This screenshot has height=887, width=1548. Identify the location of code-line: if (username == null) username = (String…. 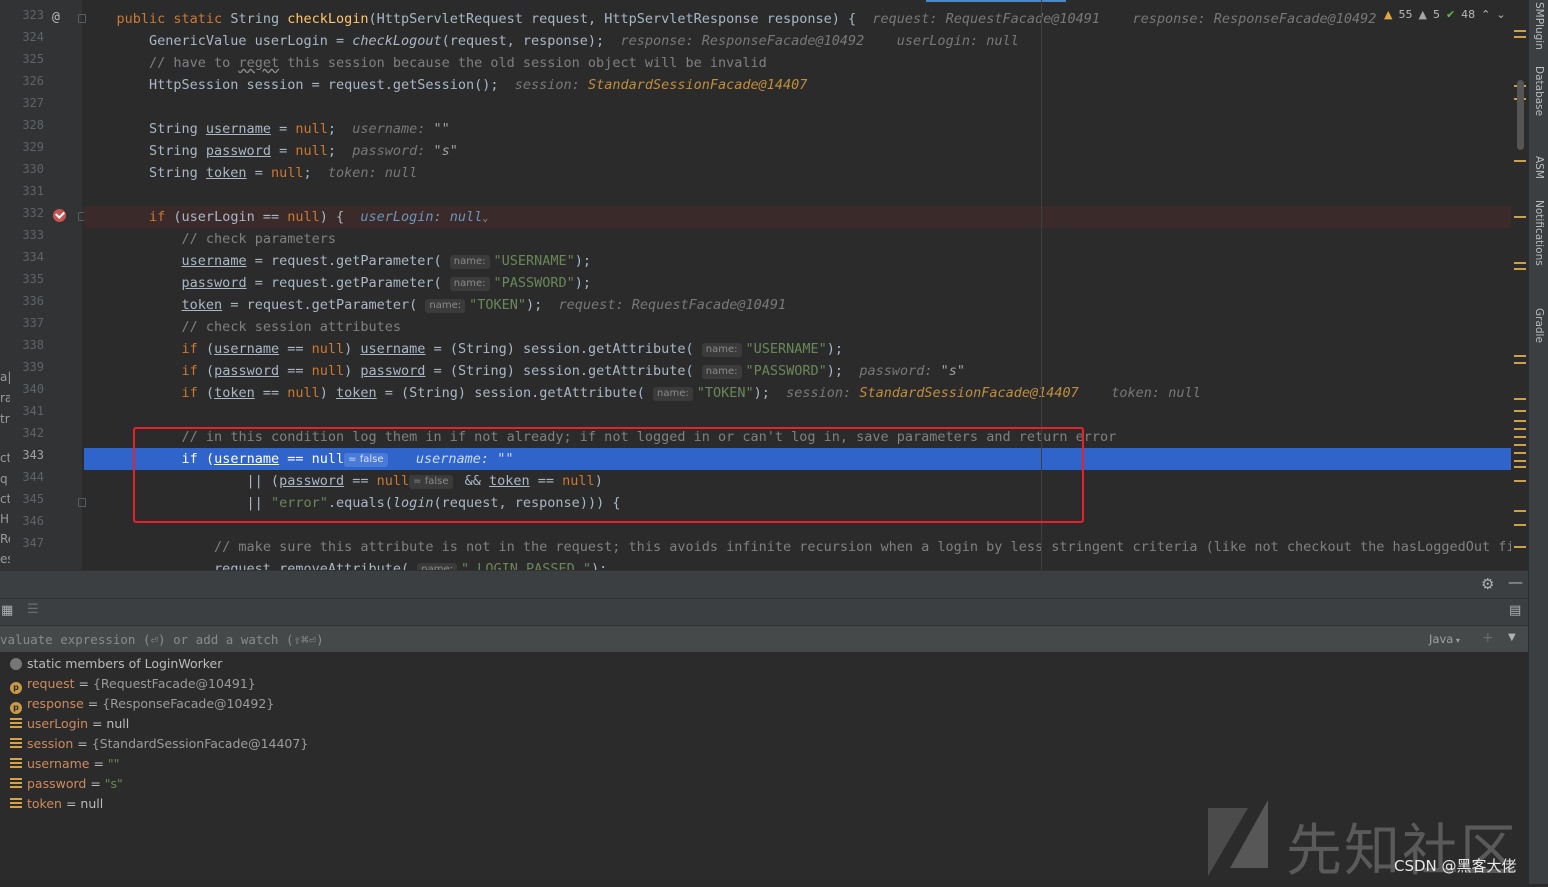
(806, 349).